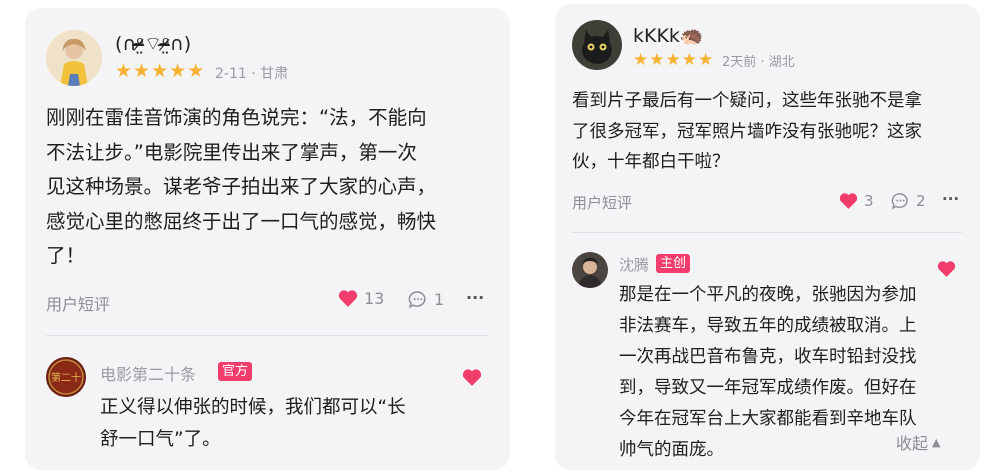 Image resolution: width=1000 pixels, height=473 pixels. What do you see at coordinates (235, 371) in the screenshot?
I see `official-badge: 官方` at bounding box center [235, 371].